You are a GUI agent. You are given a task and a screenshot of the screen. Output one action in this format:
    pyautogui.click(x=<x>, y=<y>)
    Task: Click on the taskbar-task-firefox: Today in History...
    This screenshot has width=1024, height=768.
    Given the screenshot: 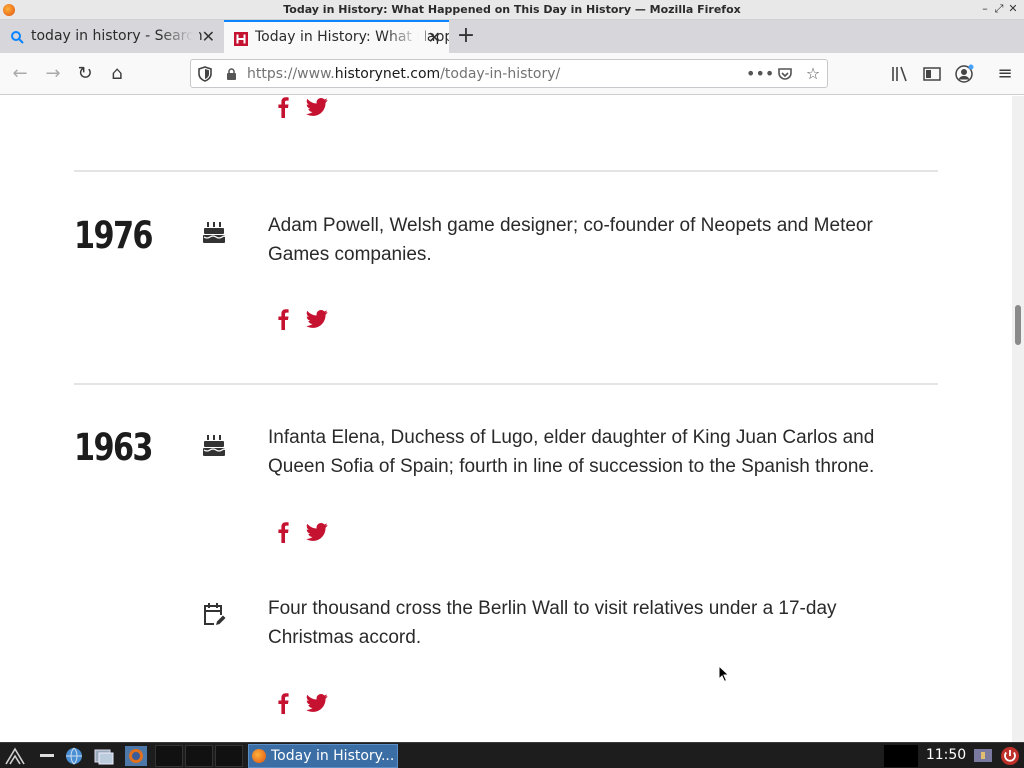 What is the action you would take?
    pyautogui.click(x=323, y=756)
    